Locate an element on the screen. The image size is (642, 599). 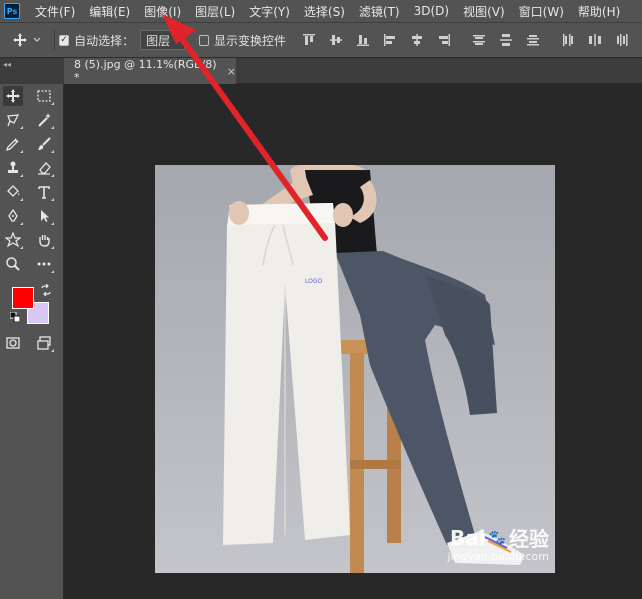
align-left-edges-icon is located at coordinates (390, 40).